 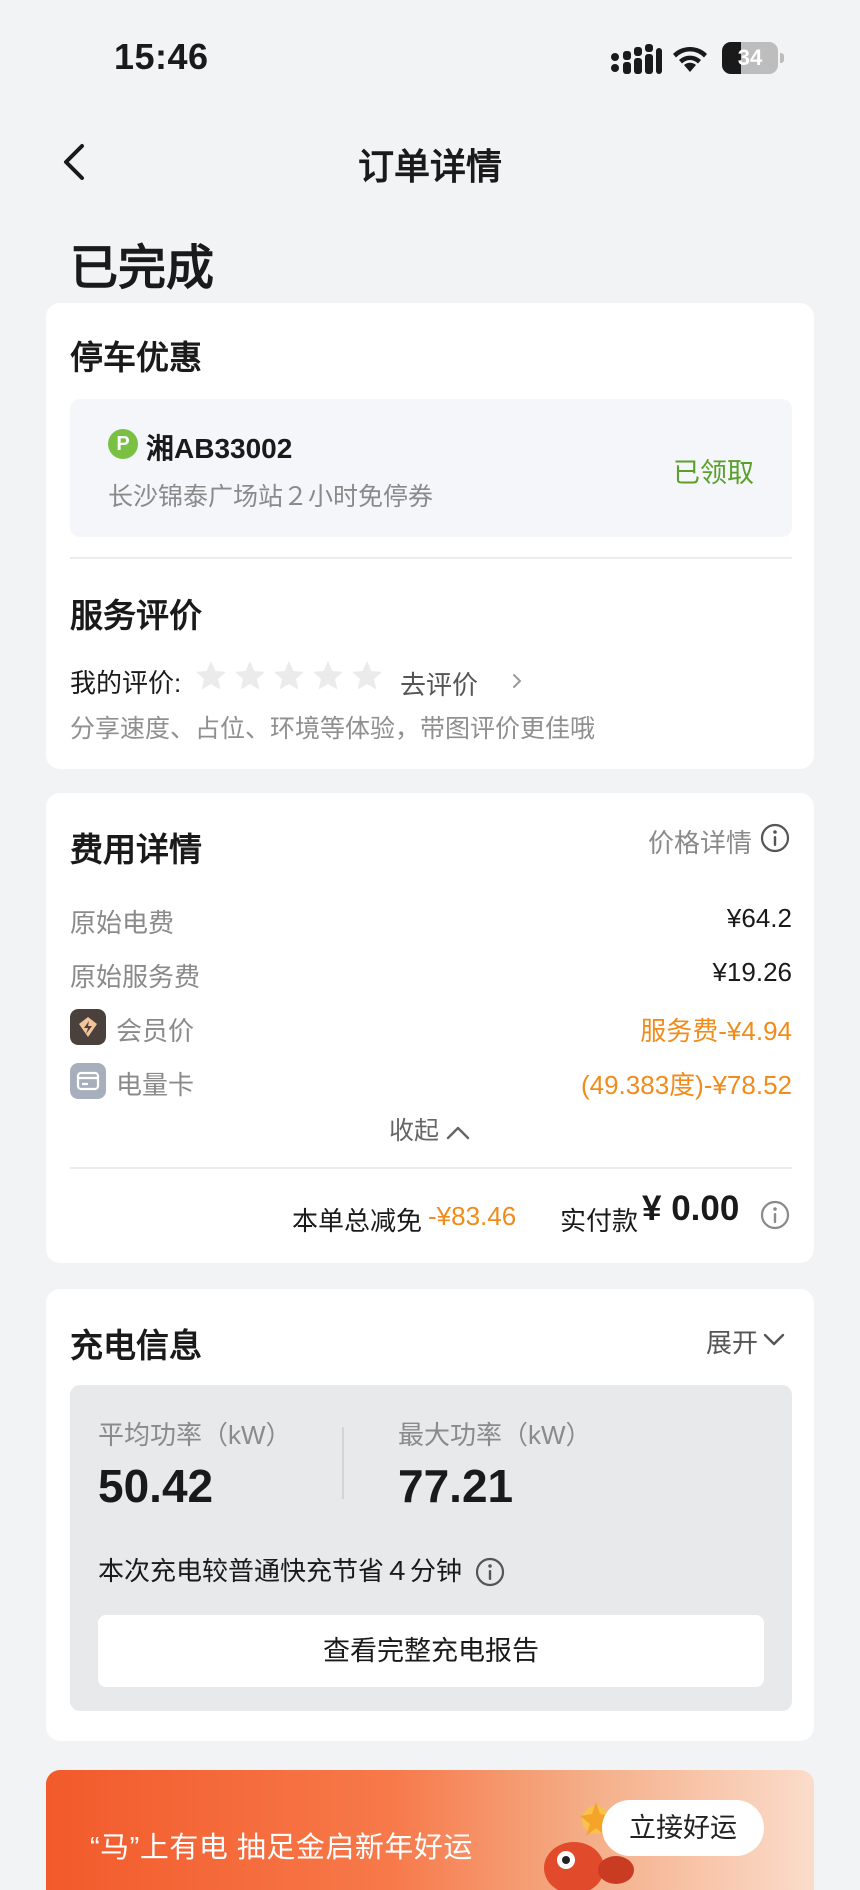 What do you see at coordinates (155, 1031) in the screenshot?
I see `fee-label: 会员价` at bounding box center [155, 1031].